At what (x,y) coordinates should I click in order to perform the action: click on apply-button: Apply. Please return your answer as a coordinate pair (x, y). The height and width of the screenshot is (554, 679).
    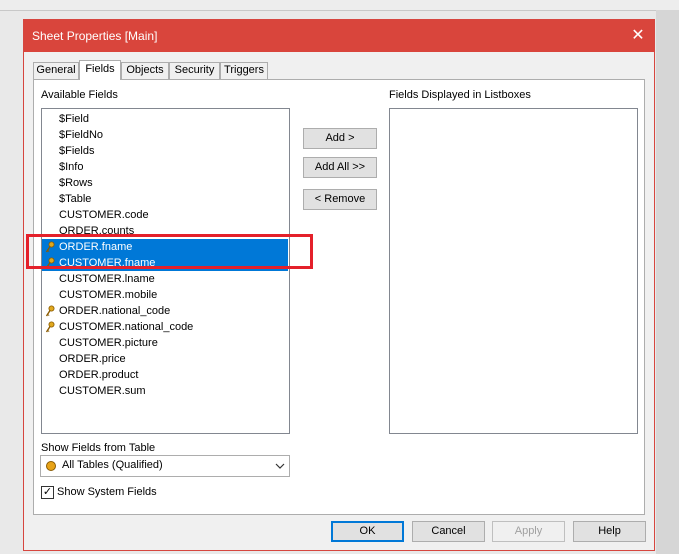
    Looking at the image, I should click on (528, 531).